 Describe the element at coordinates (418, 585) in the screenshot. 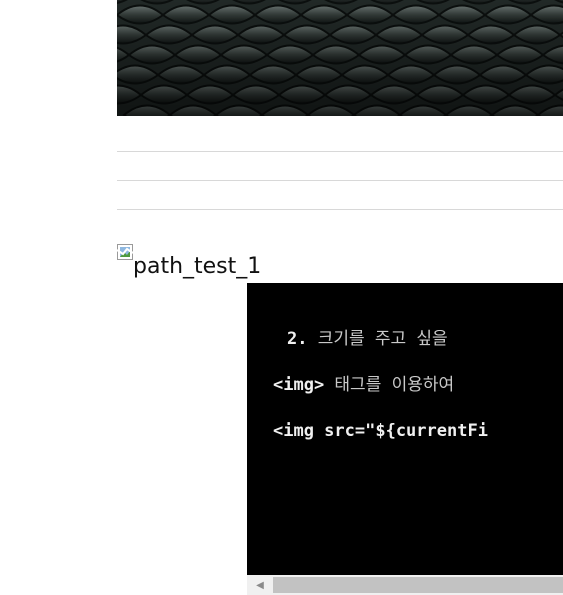

I see `scroll-thumb` at that location.